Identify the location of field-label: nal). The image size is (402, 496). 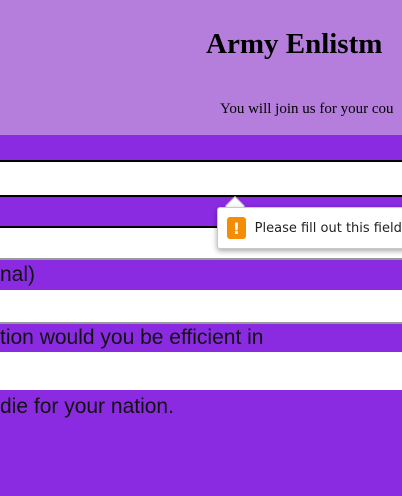
(18, 274).